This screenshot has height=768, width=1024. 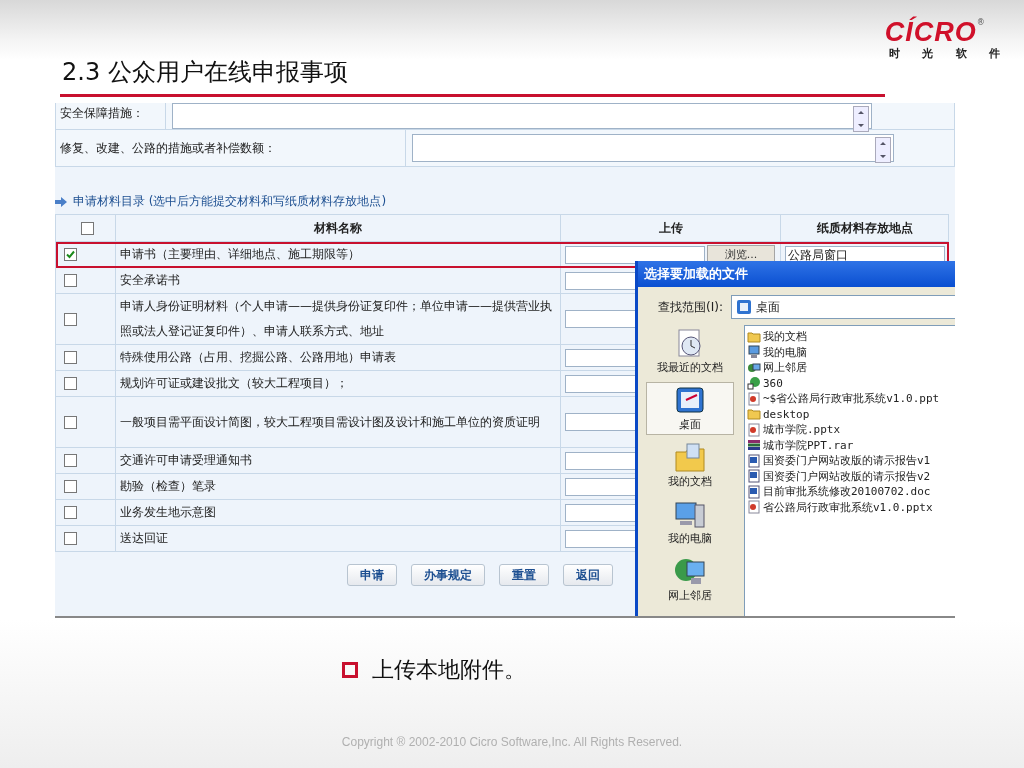 I want to click on column-header: 材料名称, so click(x=338, y=228).